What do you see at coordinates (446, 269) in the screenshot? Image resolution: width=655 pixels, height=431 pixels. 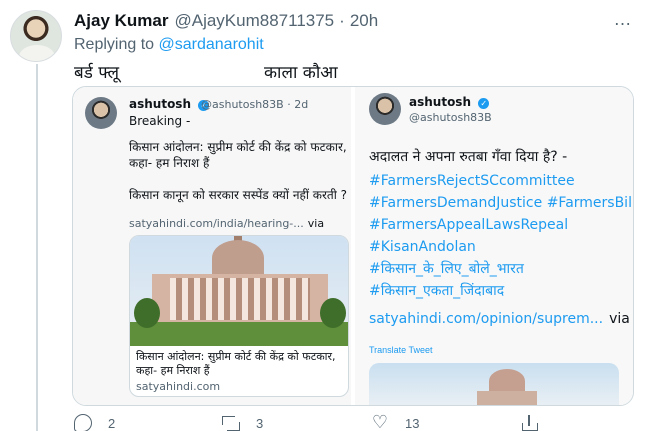 I see `hashtag: #किसान_के_लिए_बोले_भारत` at bounding box center [446, 269].